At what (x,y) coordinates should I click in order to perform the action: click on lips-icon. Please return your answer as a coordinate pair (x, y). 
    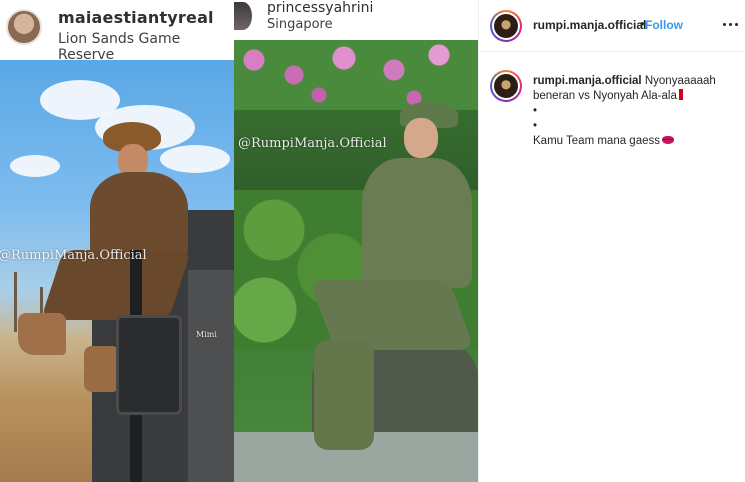
    Looking at the image, I should click on (668, 140).